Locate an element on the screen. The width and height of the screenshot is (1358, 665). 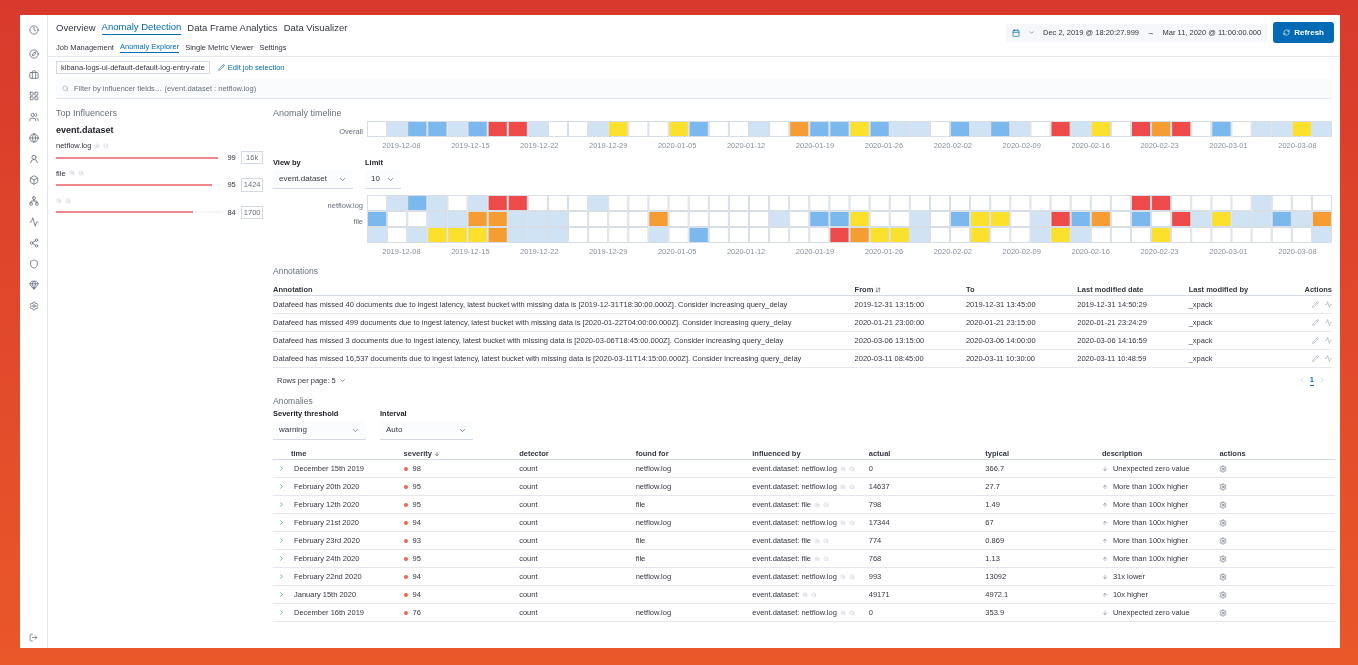
section-title: Anomaly timeline is located at coordinates (308, 113).